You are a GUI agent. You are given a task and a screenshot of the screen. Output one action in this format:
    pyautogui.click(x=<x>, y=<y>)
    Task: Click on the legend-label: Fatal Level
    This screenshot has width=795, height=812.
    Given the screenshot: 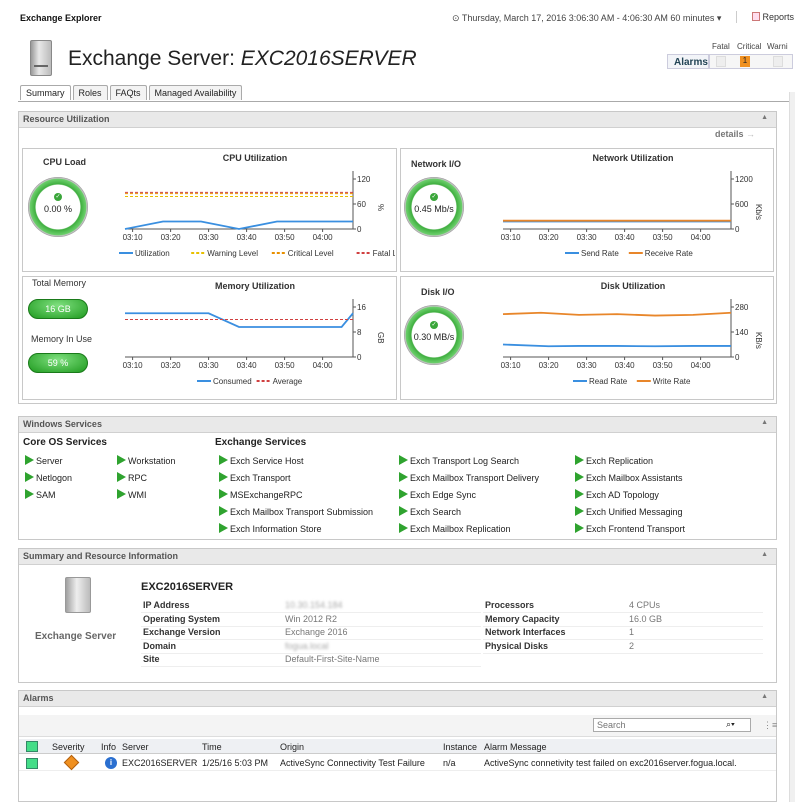 What is the action you would take?
    pyautogui.click(x=384, y=253)
    